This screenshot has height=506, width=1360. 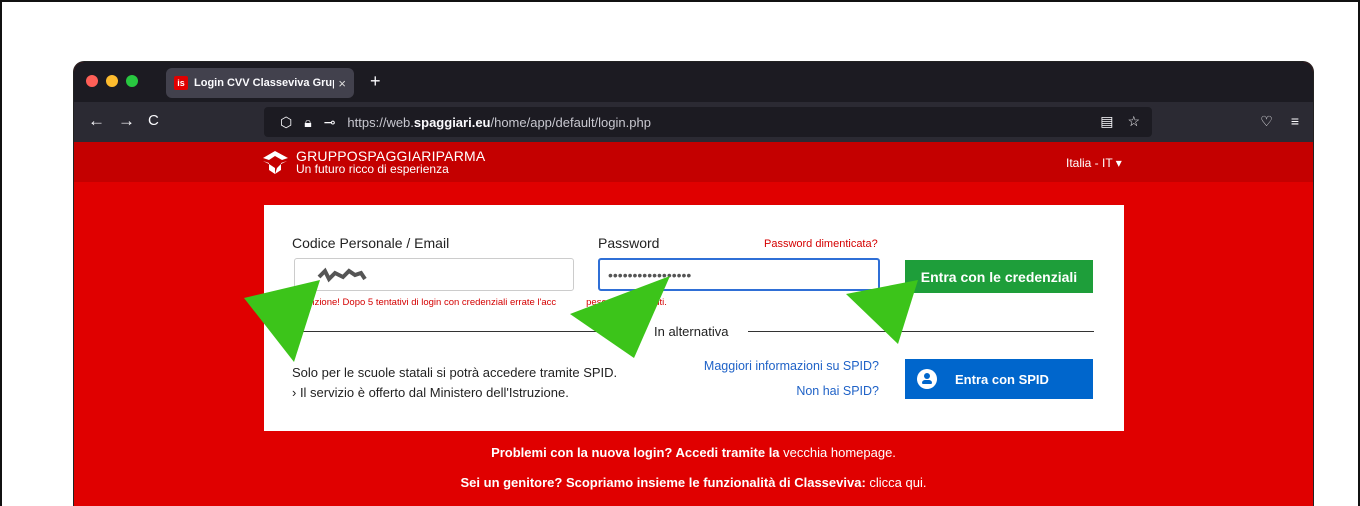 I want to click on lock-icon: 🔒︎, so click(x=307, y=122).